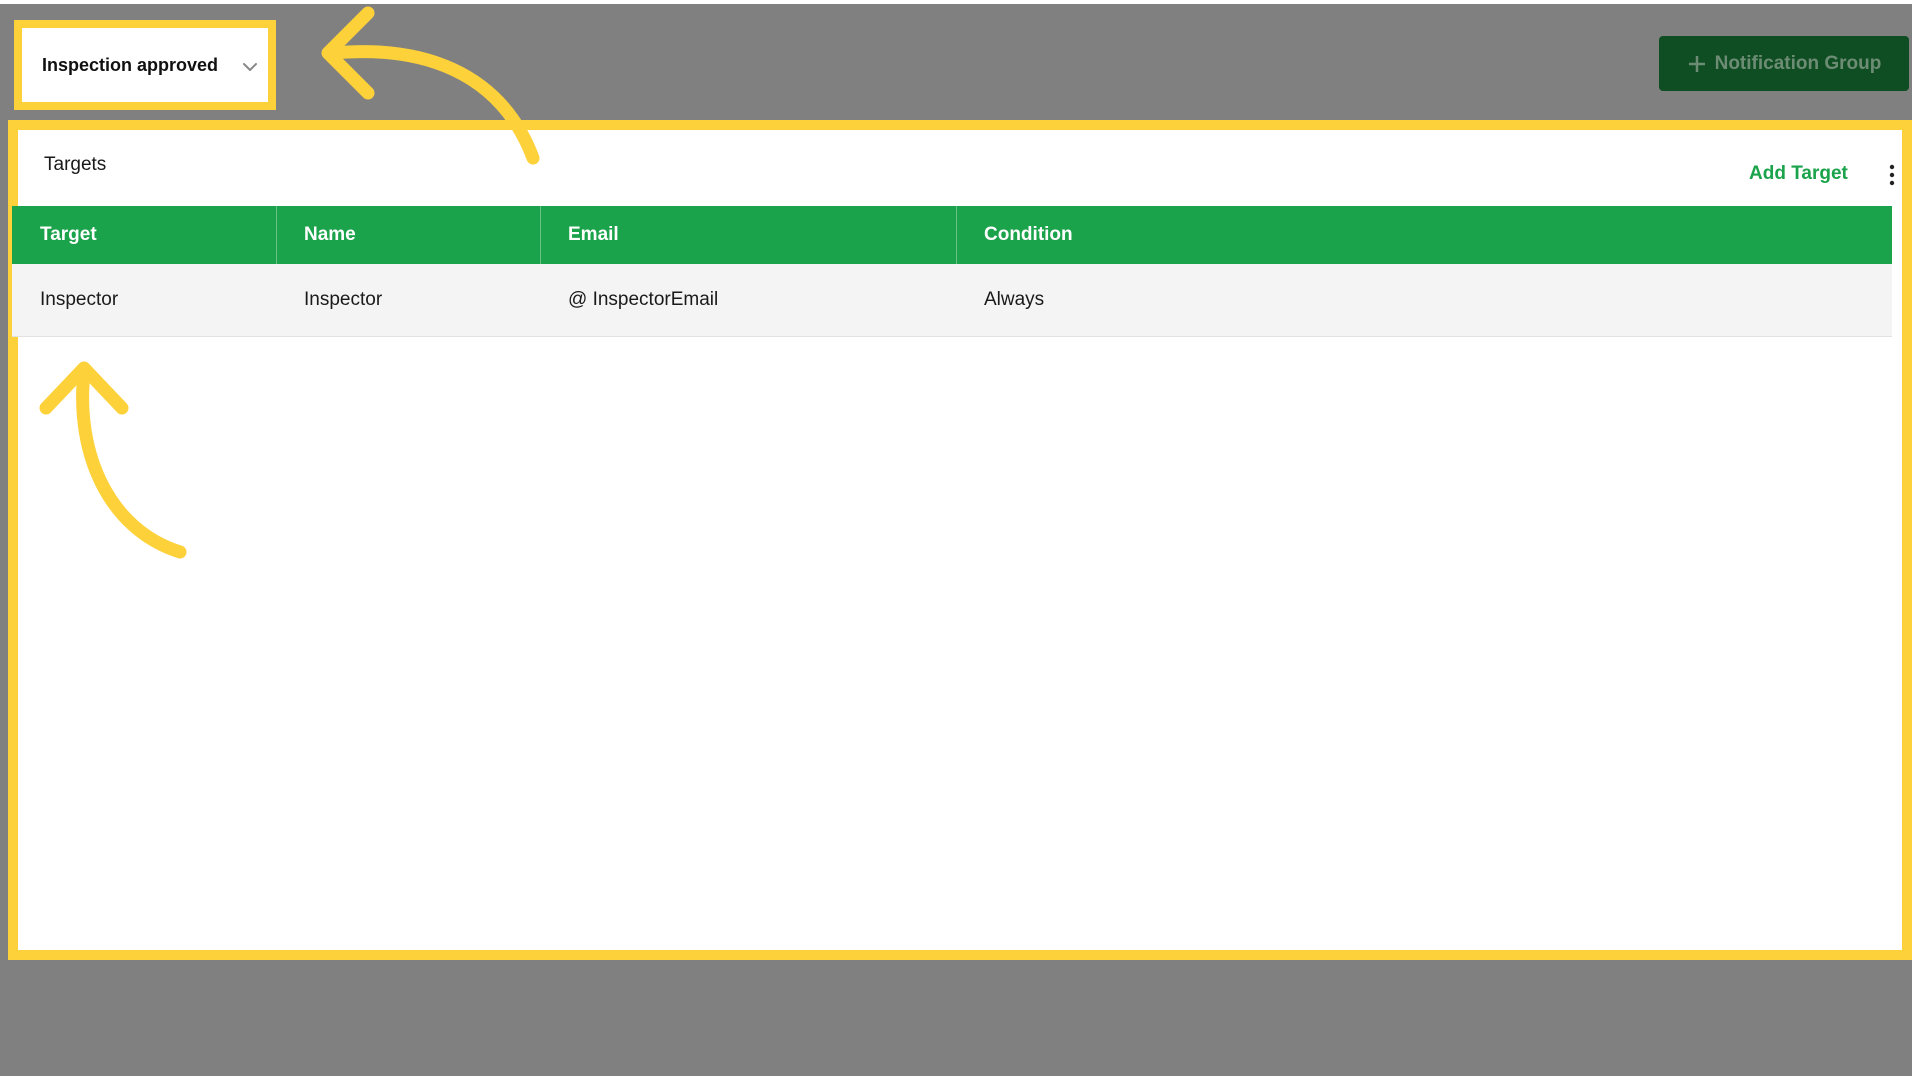 This screenshot has height=1080, width=1920. Describe the element at coordinates (1424, 235) in the screenshot. I see `column-header-condition: Condition` at that location.